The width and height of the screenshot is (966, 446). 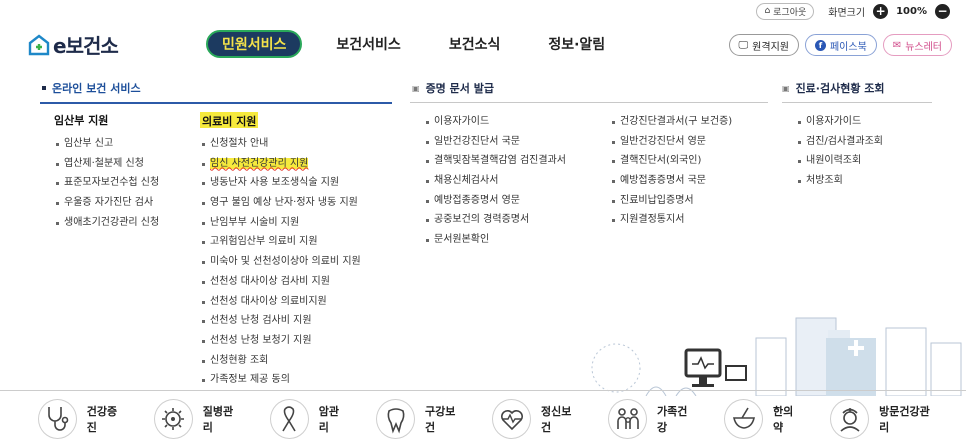 I want to click on menu-item: 일반건강진단서 영문, so click(x=671, y=142).